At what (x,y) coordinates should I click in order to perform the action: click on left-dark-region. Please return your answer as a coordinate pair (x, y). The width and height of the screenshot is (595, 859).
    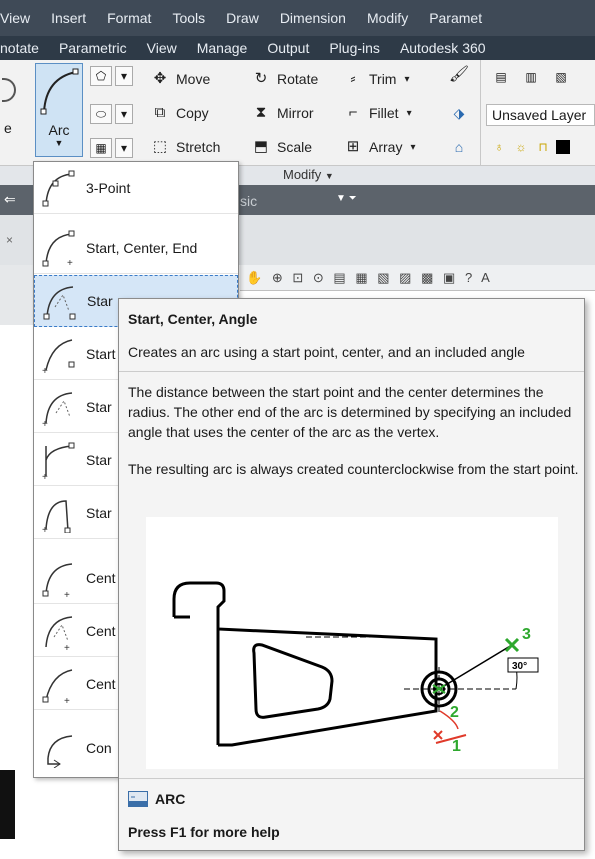
    Looking at the image, I should click on (7, 804).